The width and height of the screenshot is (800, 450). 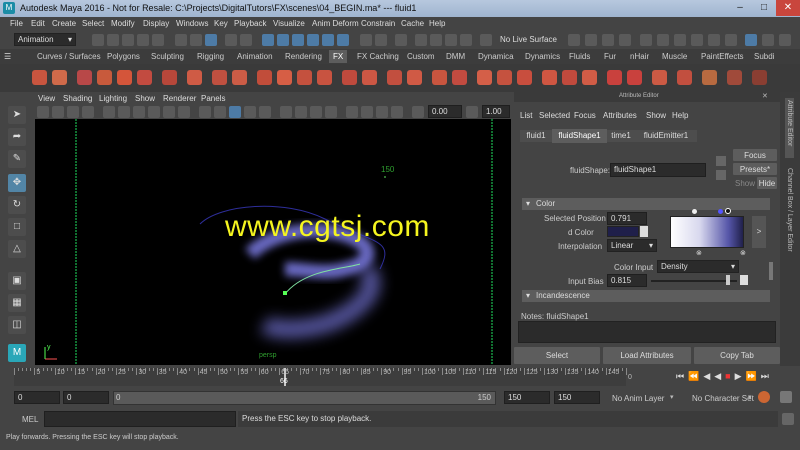 What do you see at coordinates (17, 183) in the screenshot?
I see `move-tool-icon: ✥` at bounding box center [17, 183].